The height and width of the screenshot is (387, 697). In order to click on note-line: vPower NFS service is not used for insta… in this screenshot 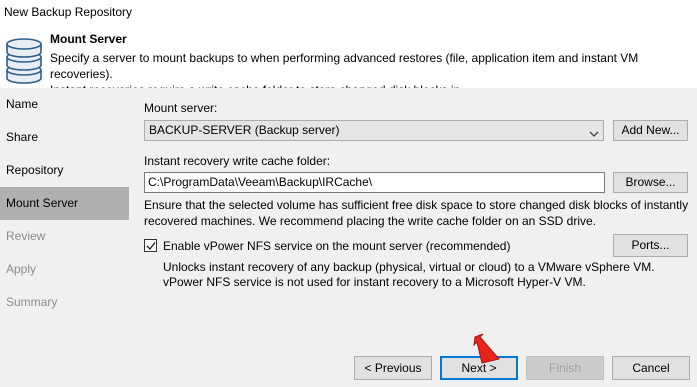, I will do `click(374, 282)`.